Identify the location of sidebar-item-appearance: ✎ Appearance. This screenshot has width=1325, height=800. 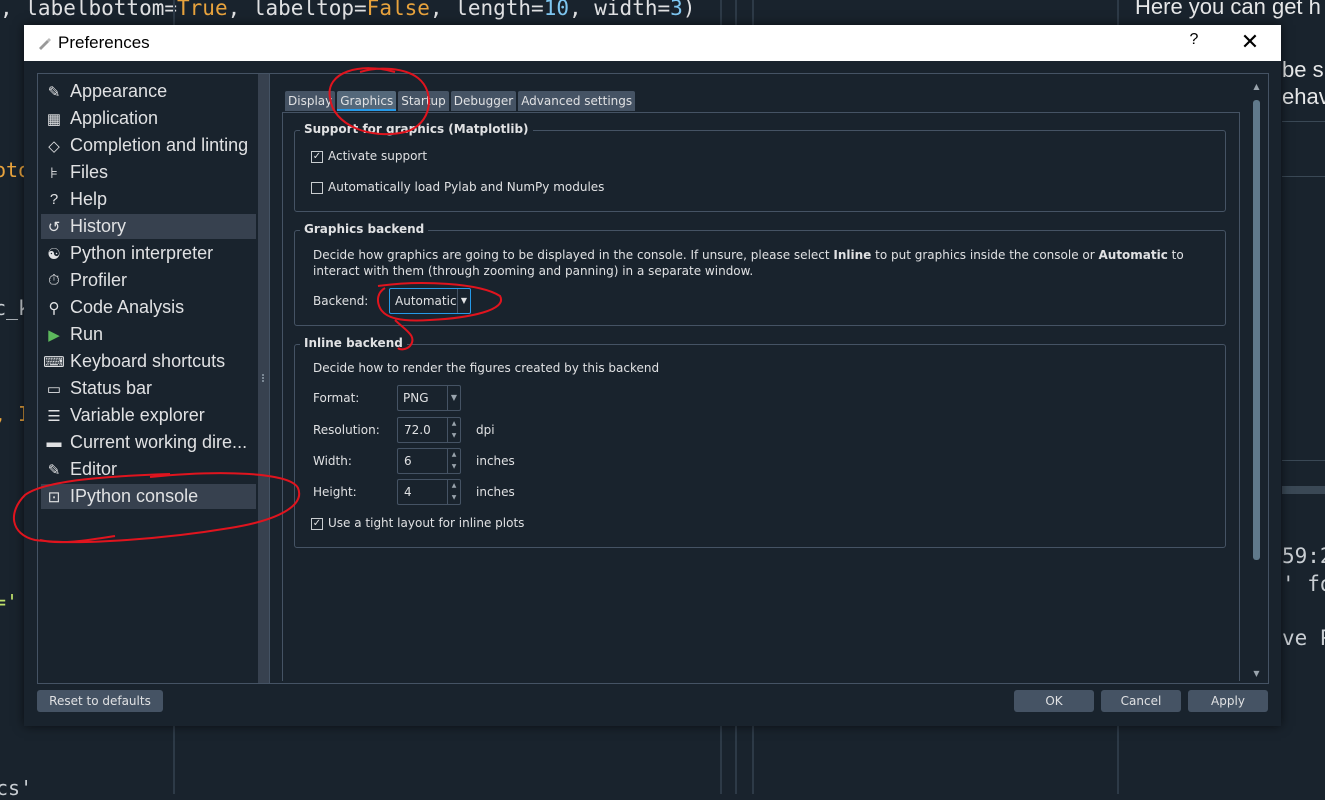
(148, 91).